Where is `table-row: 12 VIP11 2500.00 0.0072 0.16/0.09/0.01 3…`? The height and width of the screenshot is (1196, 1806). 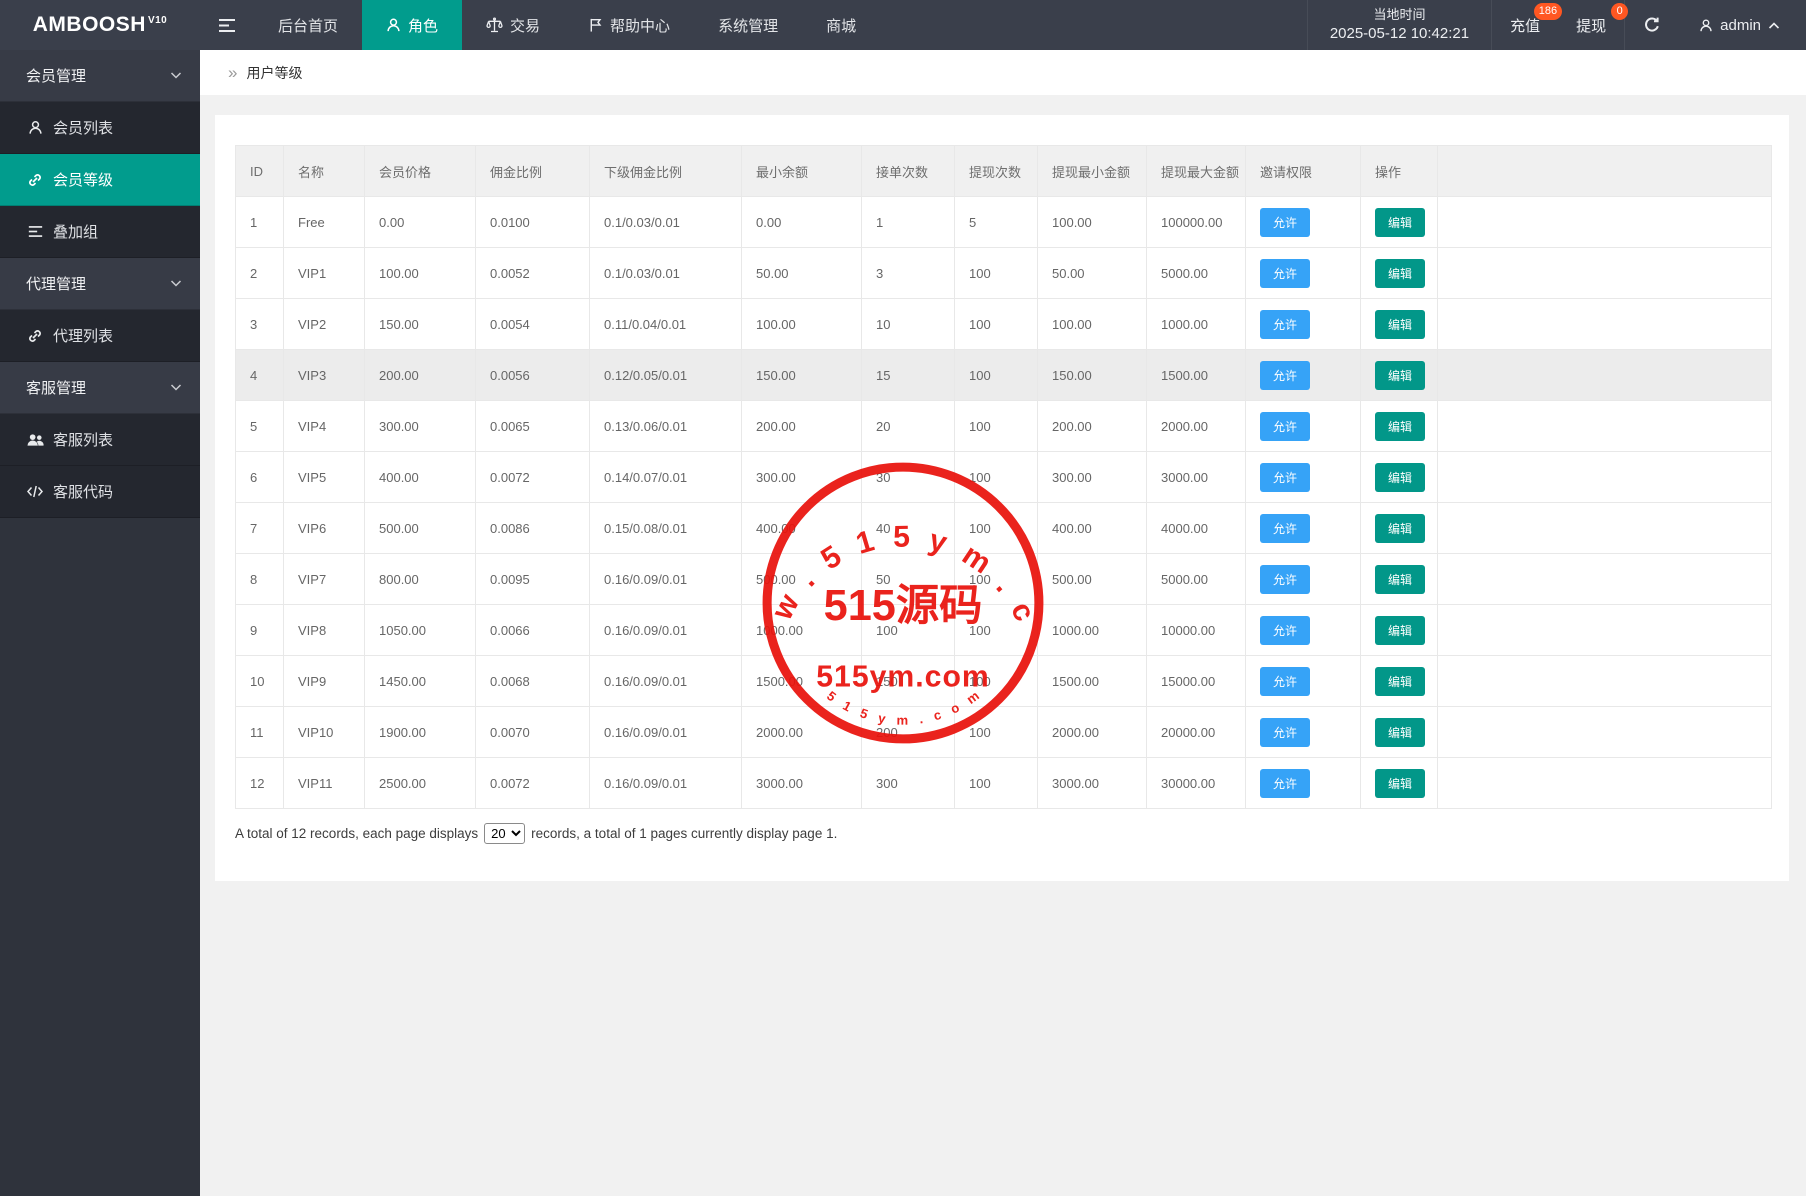 table-row: 12 VIP11 2500.00 0.0072 0.16/0.09/0.01 3… is located at coordinates (1003, 783).